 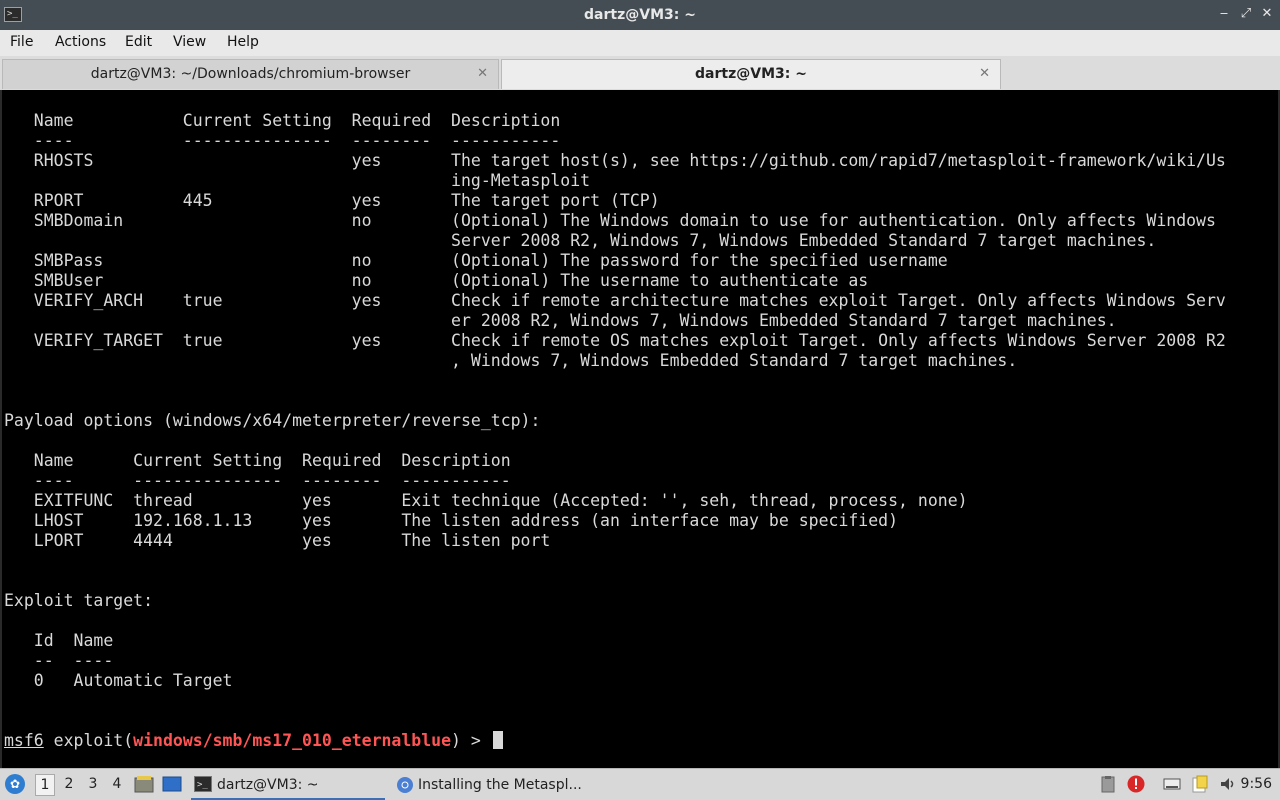 I want to click on workspace-1: 1, so click(x=45, y=785).